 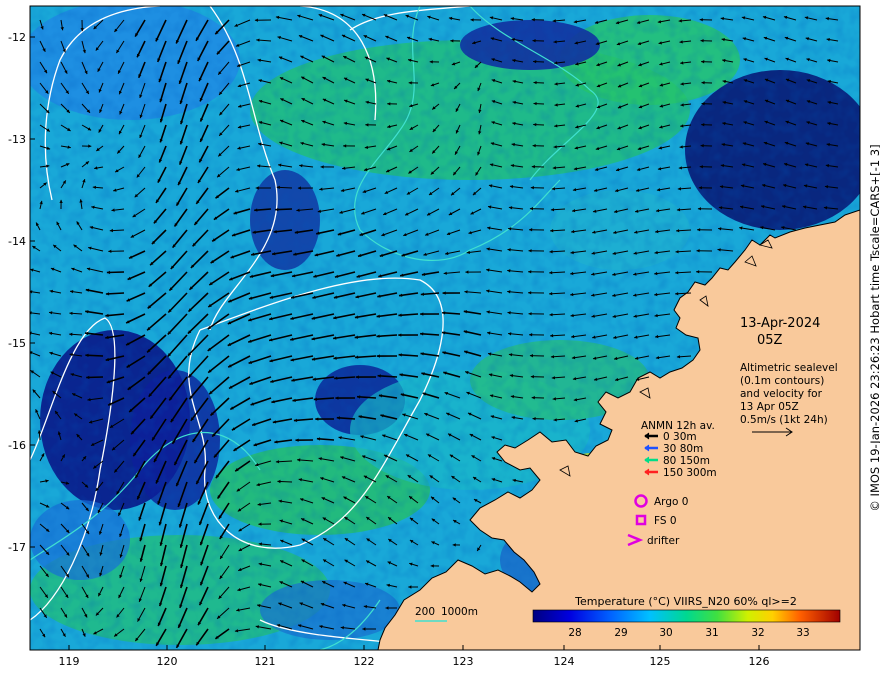 I want to click on isobath-label-b: 1000m, so click(x=459, y=612).